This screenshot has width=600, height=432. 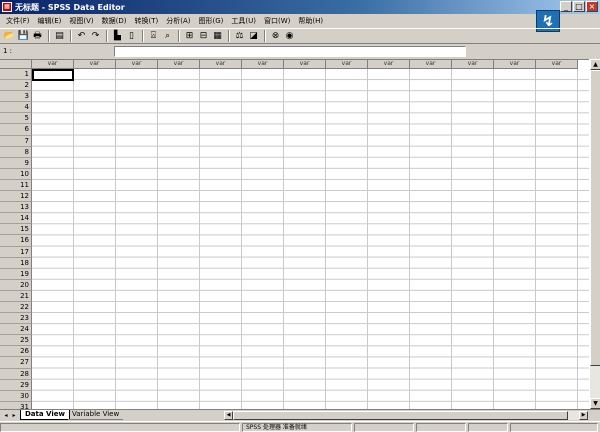 I want to click on value-labels-icon: ⊗, so click(x=275, y=36).